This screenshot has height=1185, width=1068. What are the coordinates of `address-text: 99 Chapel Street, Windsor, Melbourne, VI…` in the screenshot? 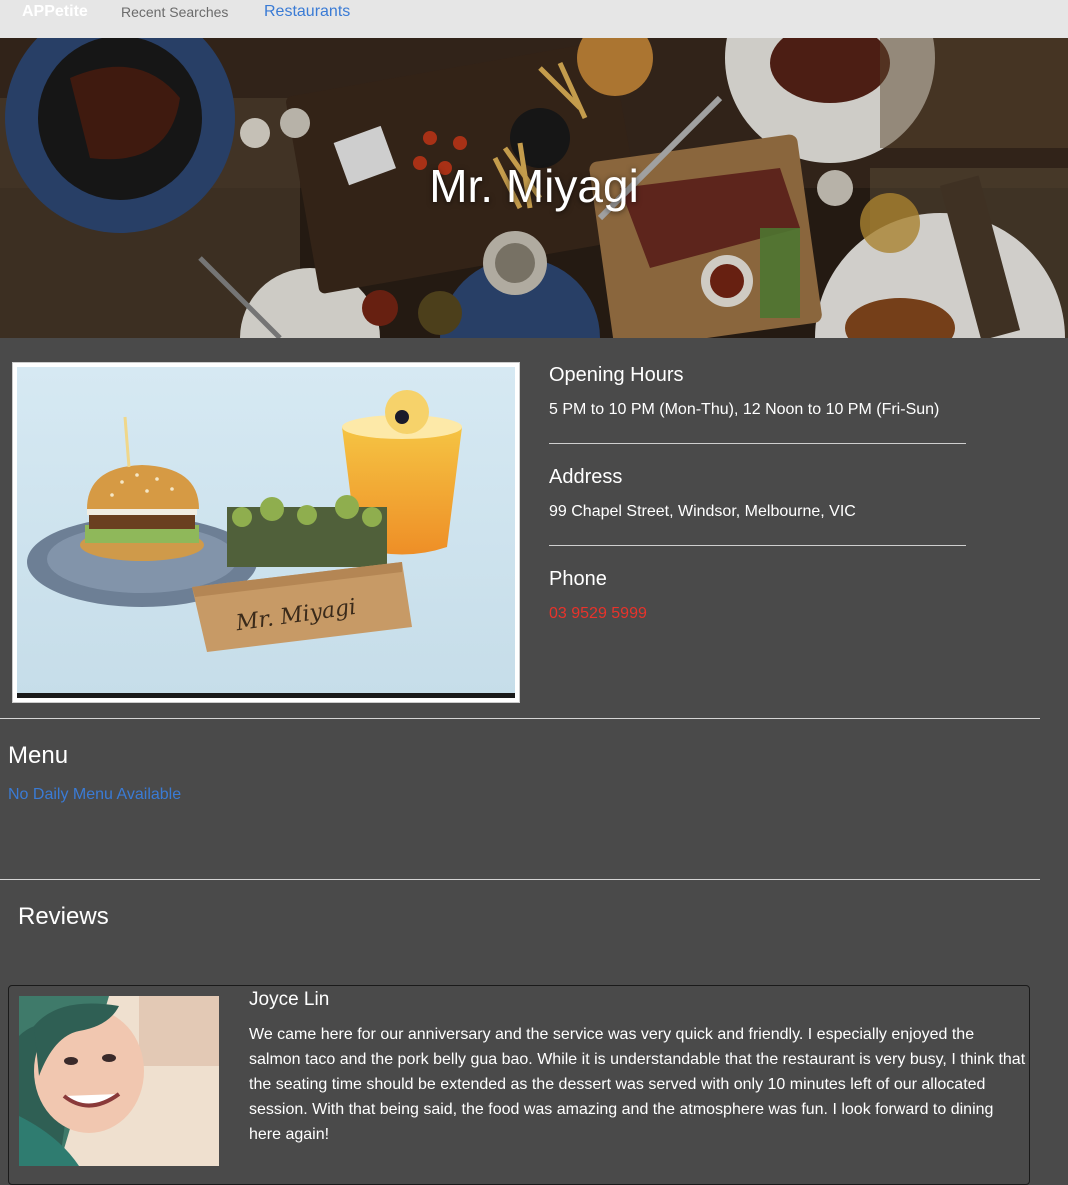 It's located at (702, 511).